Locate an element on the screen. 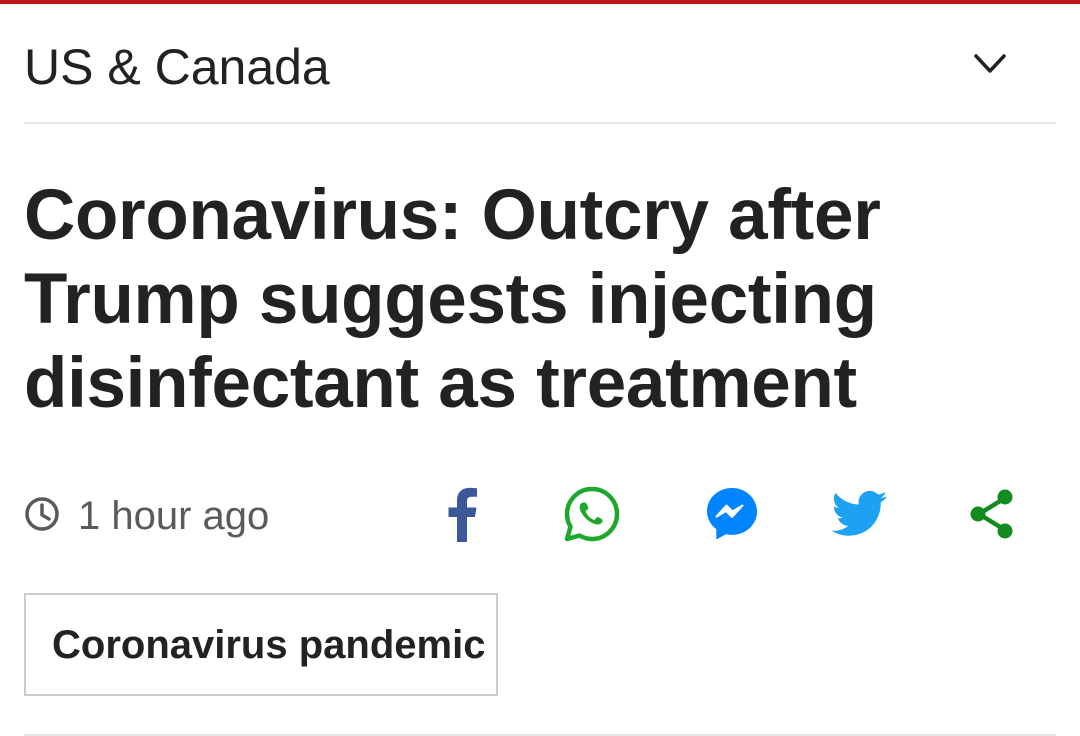 The height and width of the screenshot is (736, 1080). timestamp: 1 hour ago is located at coordinates (146, 516).